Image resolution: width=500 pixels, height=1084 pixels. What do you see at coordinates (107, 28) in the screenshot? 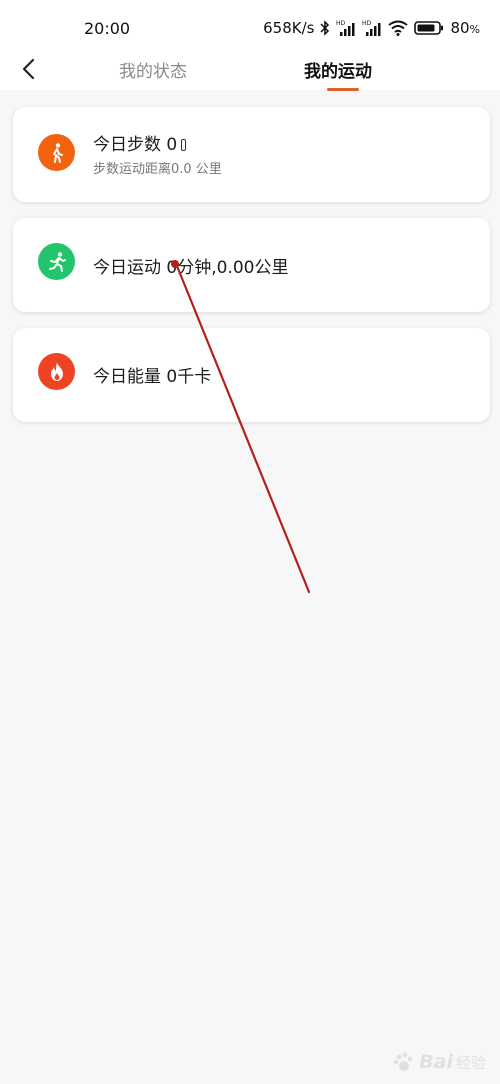
I see `status-time: 20:00` at bounding box center [107, 28].